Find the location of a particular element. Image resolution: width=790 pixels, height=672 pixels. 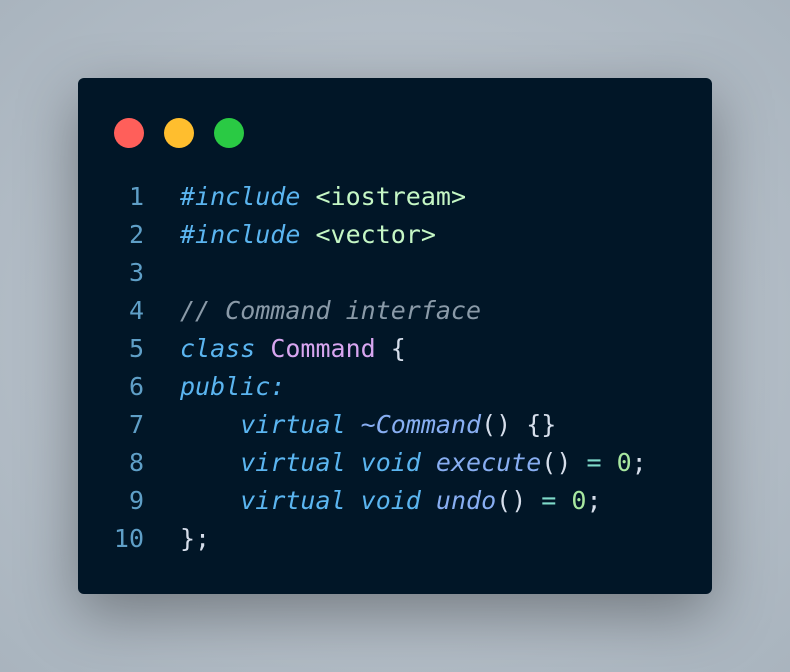

code-token: ~Command is located at coordinates (421, 424).